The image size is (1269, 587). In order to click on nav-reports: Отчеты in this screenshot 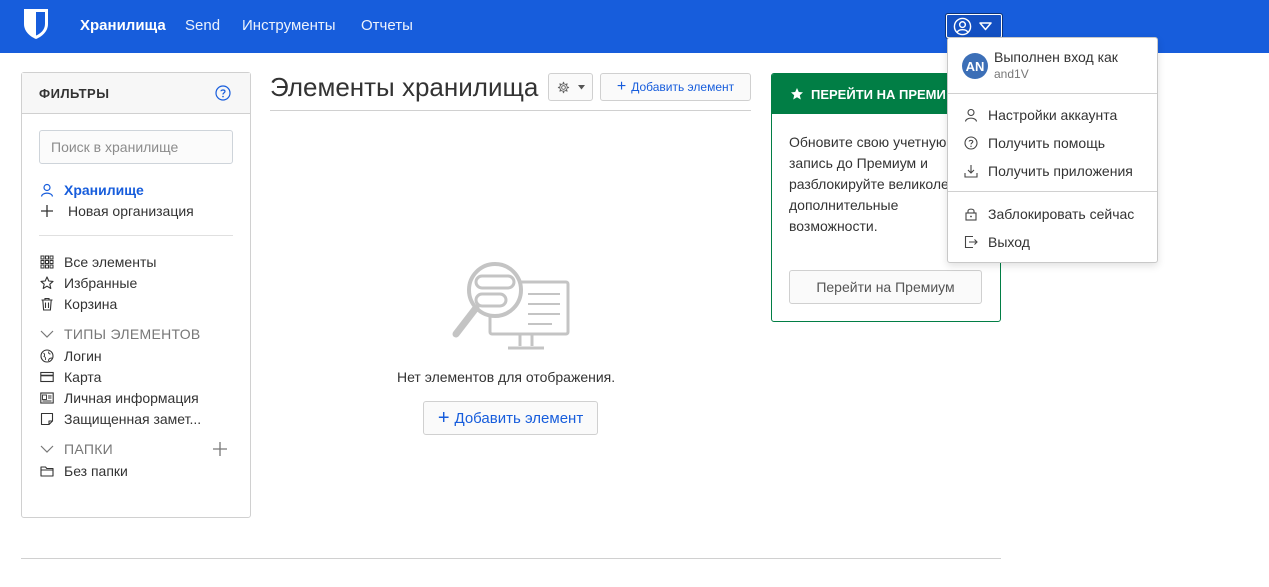, I will do `click(387, 25)`.